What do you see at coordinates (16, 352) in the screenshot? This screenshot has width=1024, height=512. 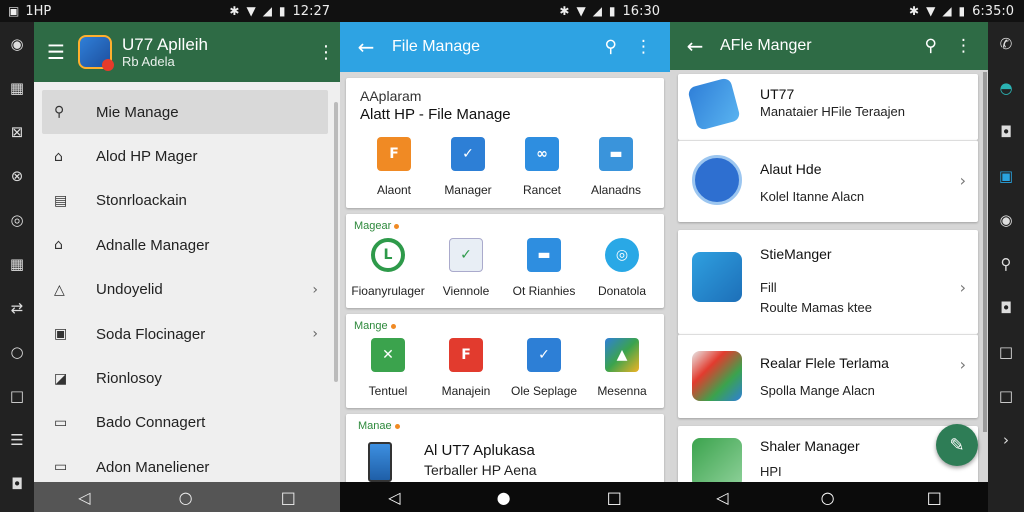 I see `home-icon: ○` at bounding box center [16, 352].